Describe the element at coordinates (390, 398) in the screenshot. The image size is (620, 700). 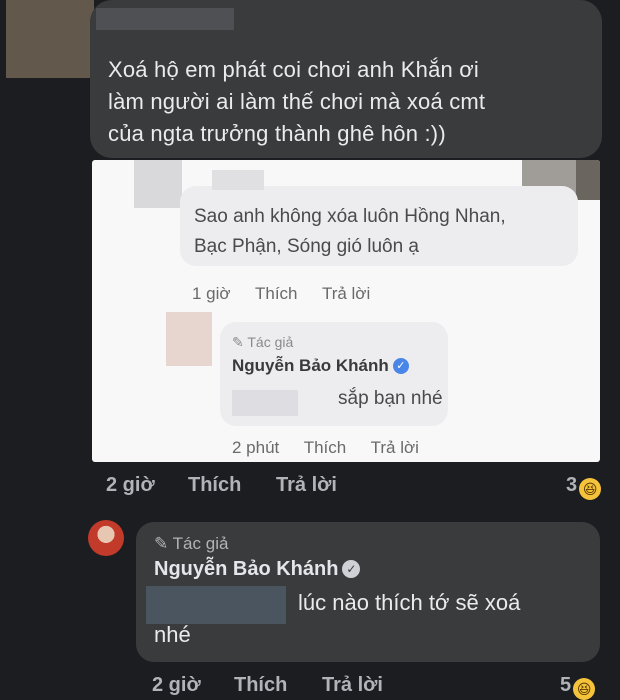
I see `embedded-reply-text: sắp bạn nhé` at that location.